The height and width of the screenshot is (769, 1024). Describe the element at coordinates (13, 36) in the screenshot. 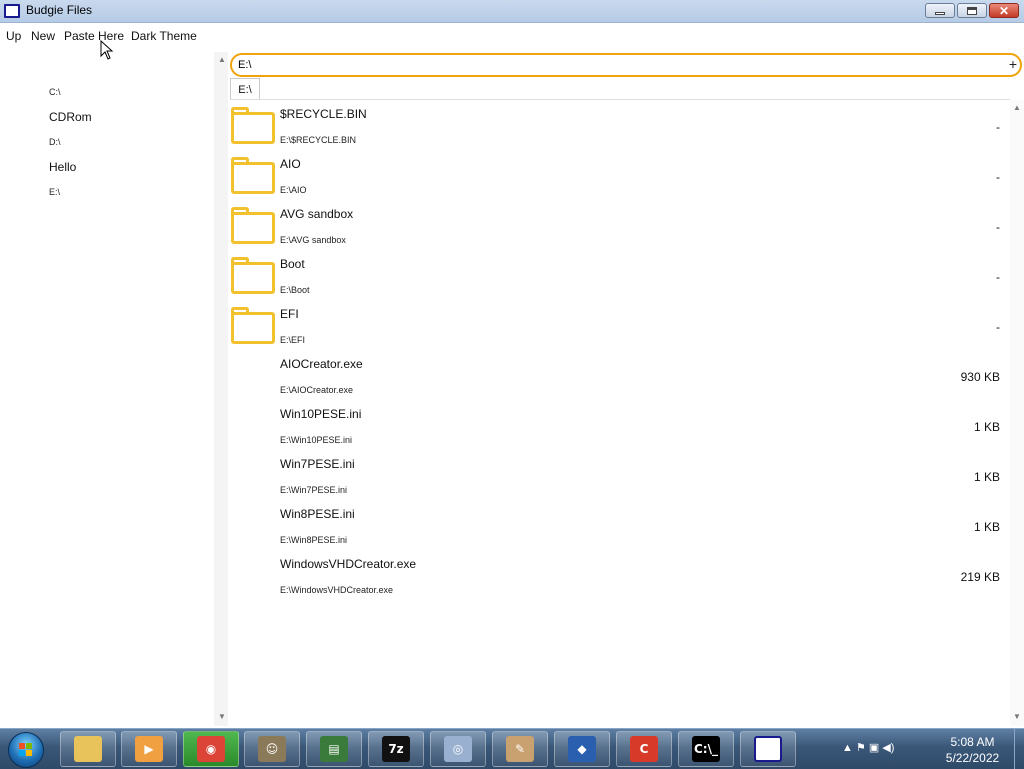

I see `menu-up: Up` at that location.